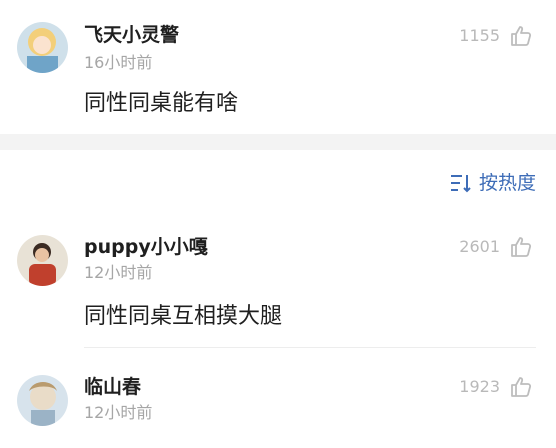  What do you see at coordinates (161, 103) in the screenshot?
I see `comment-text: 同性同桌能有啥` at bounding box center [161, 103].